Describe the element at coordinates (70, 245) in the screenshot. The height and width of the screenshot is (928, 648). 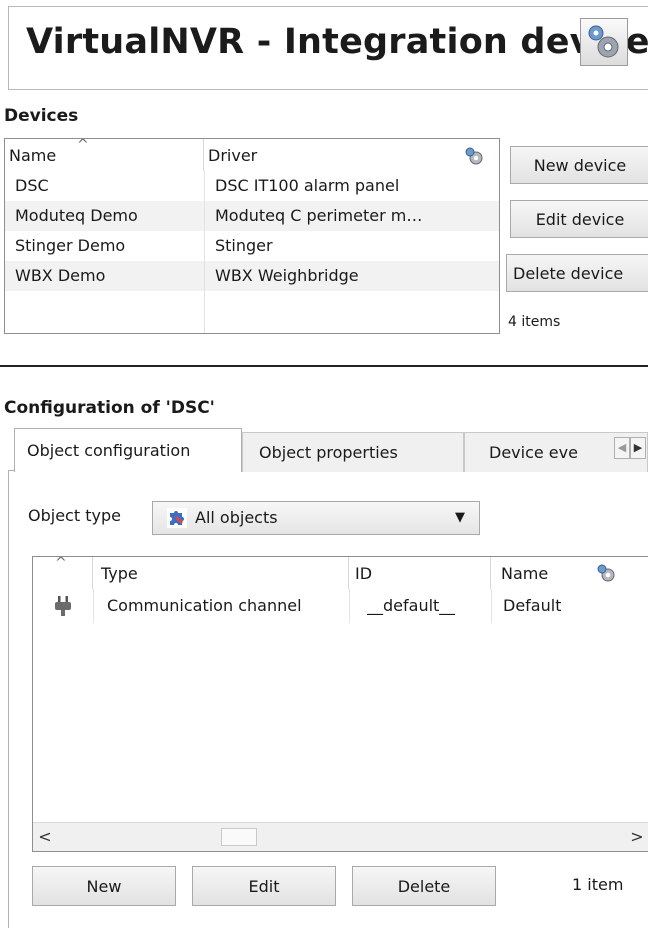
I see `device-name: Stinger Demo` at that location.